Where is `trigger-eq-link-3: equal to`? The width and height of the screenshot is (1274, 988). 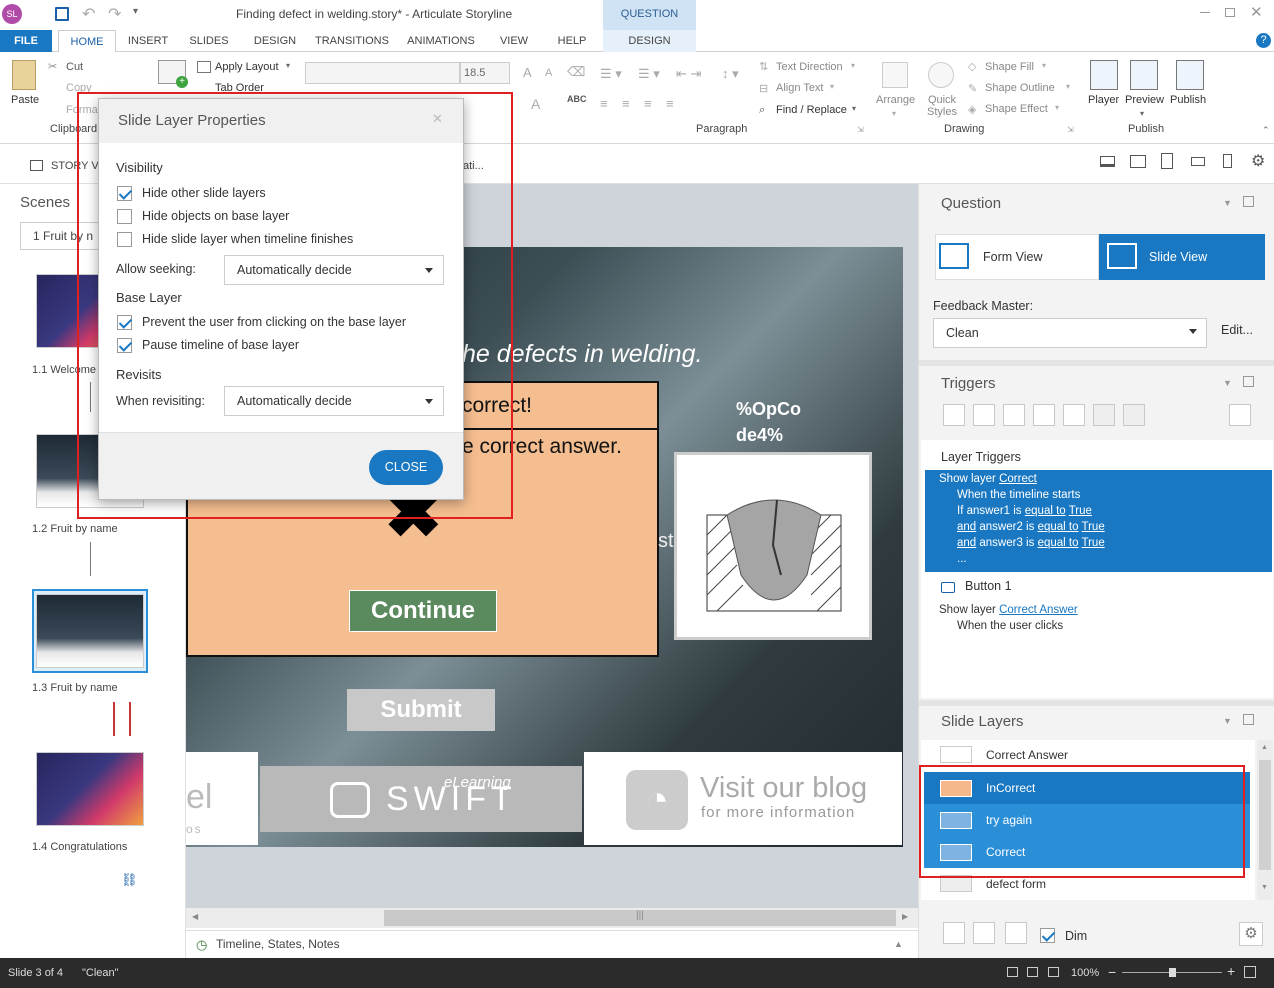 trigger-eq-link-3: equal to is located at coordinates (1058, 543).